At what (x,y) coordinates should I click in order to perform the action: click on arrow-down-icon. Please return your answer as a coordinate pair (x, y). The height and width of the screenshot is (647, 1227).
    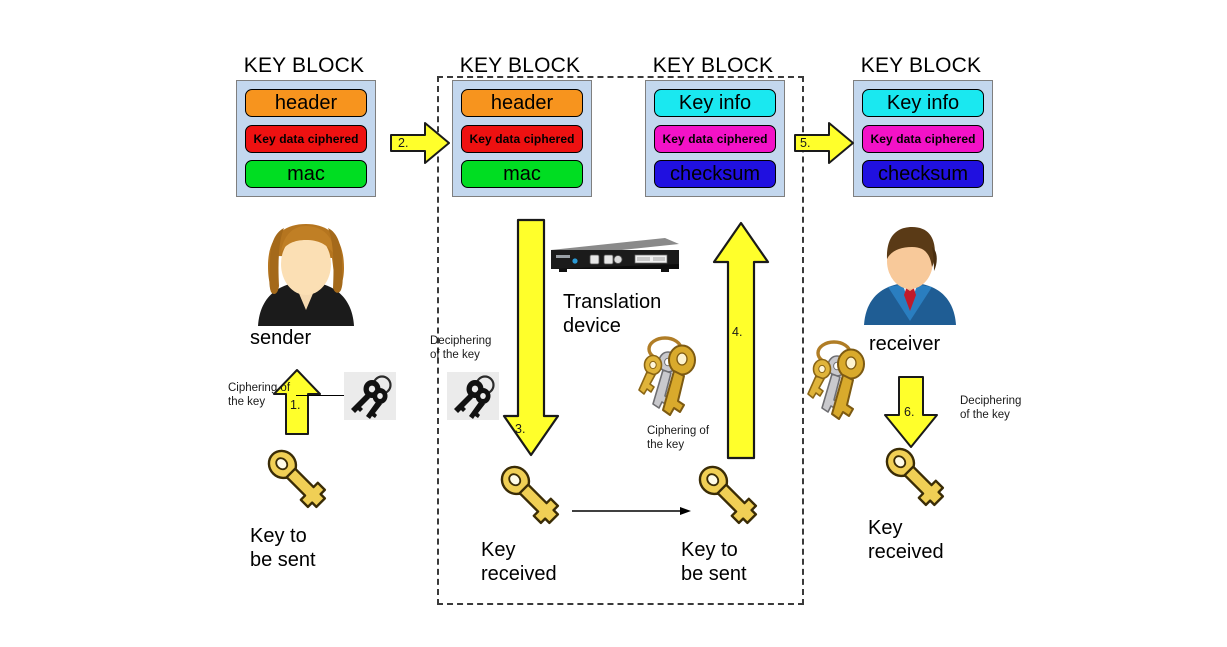
    Looking at the image, I should click on (531, 337).